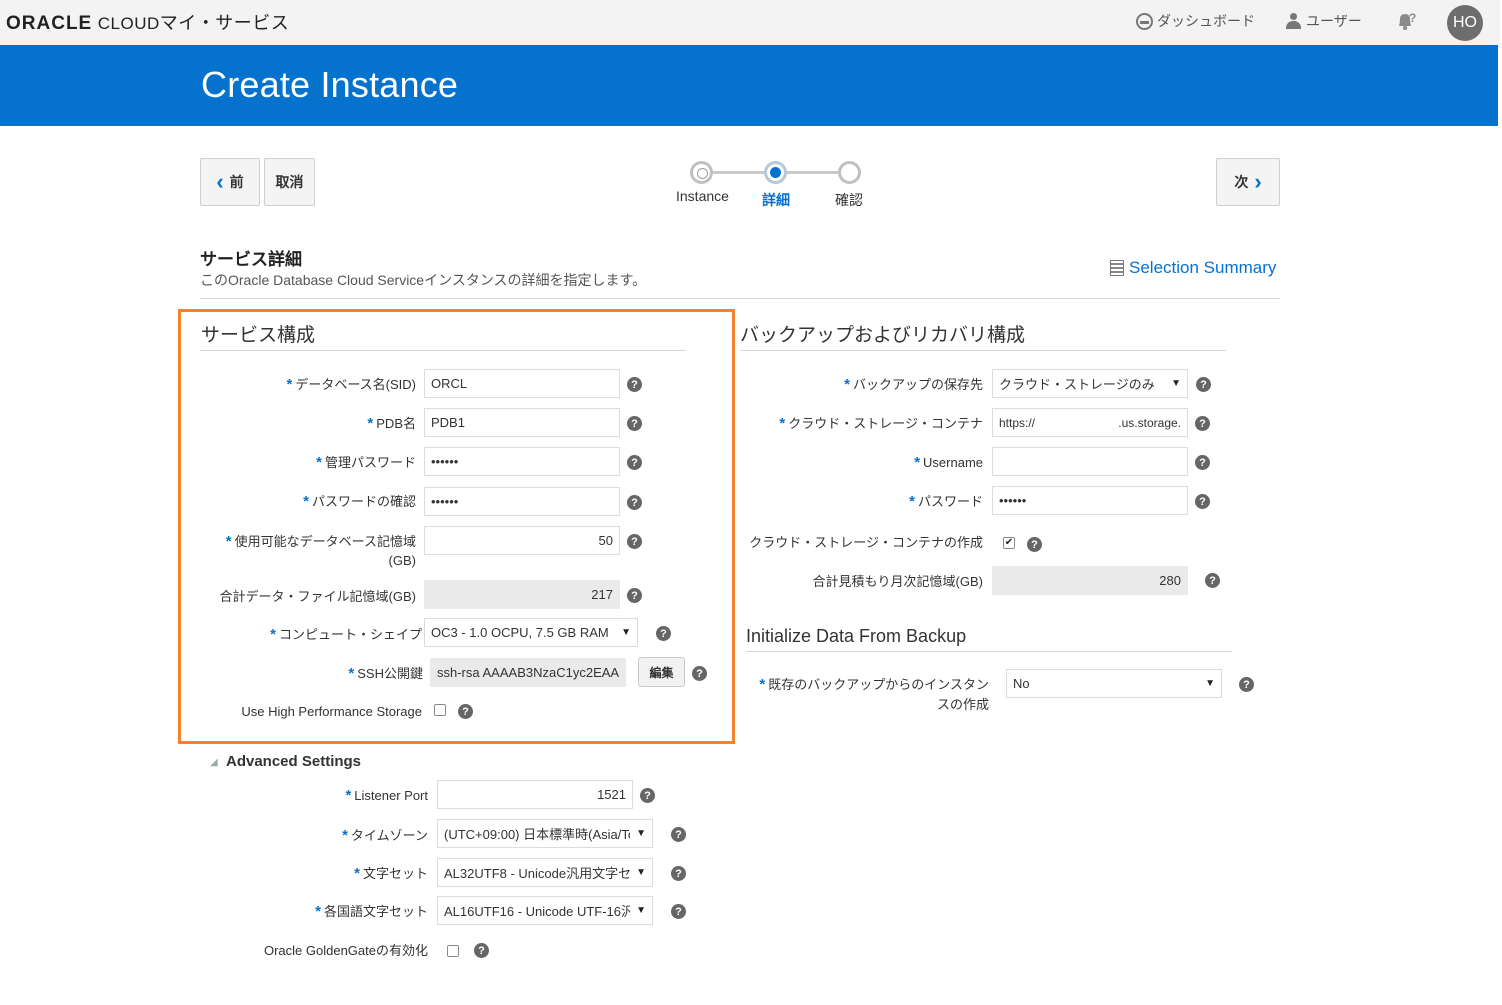 The width and height of the screenshot is (1502, 1005). What do you see at coordinates (537, 834) in the screenshot?
I see `timezone-value: (UTC+09:00) 日本標準時(Asia/To` at bounding box center [537, 834].